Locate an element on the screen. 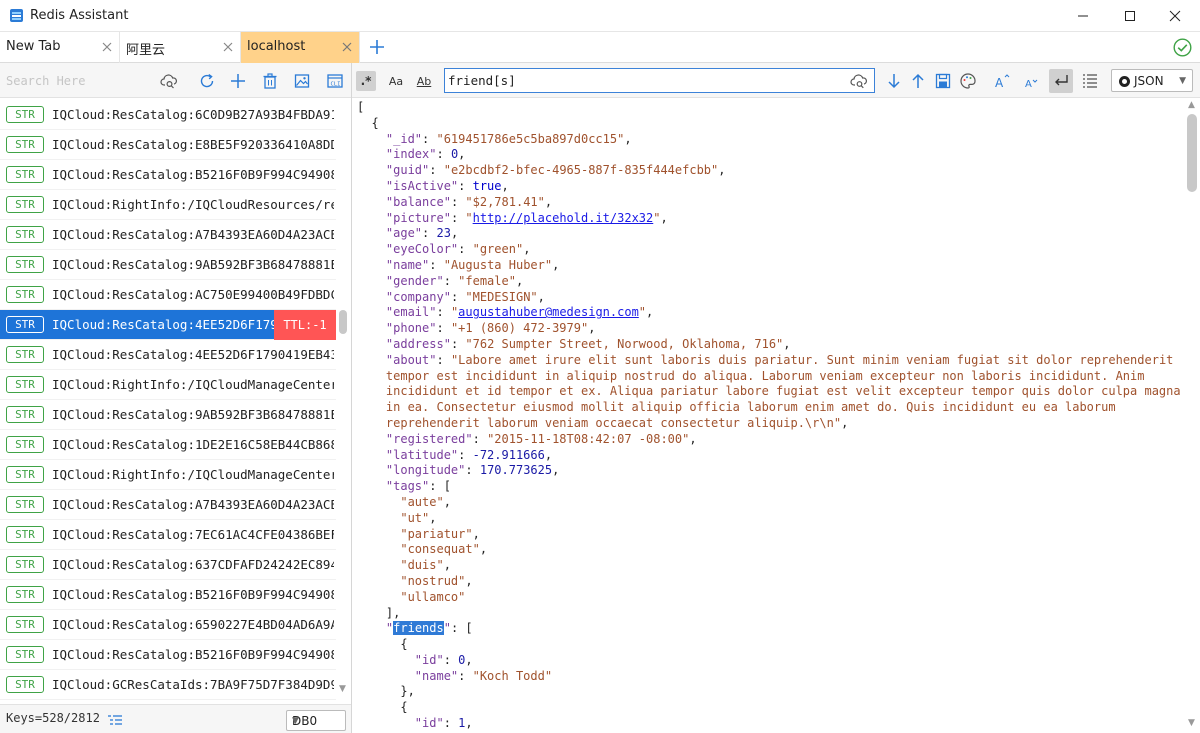 The width and height of the screenshot is (1200, 733). tab-localhost: localhost is located at coordinates (300, 47).